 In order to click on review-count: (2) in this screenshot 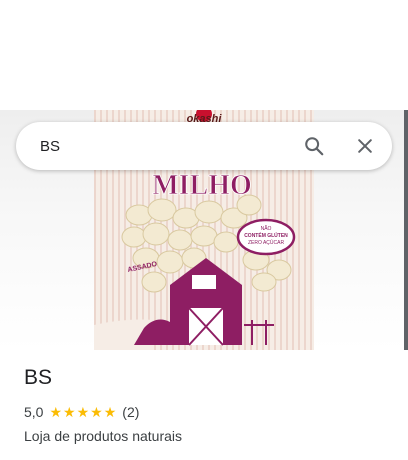, I will do `click(130, 412)`.